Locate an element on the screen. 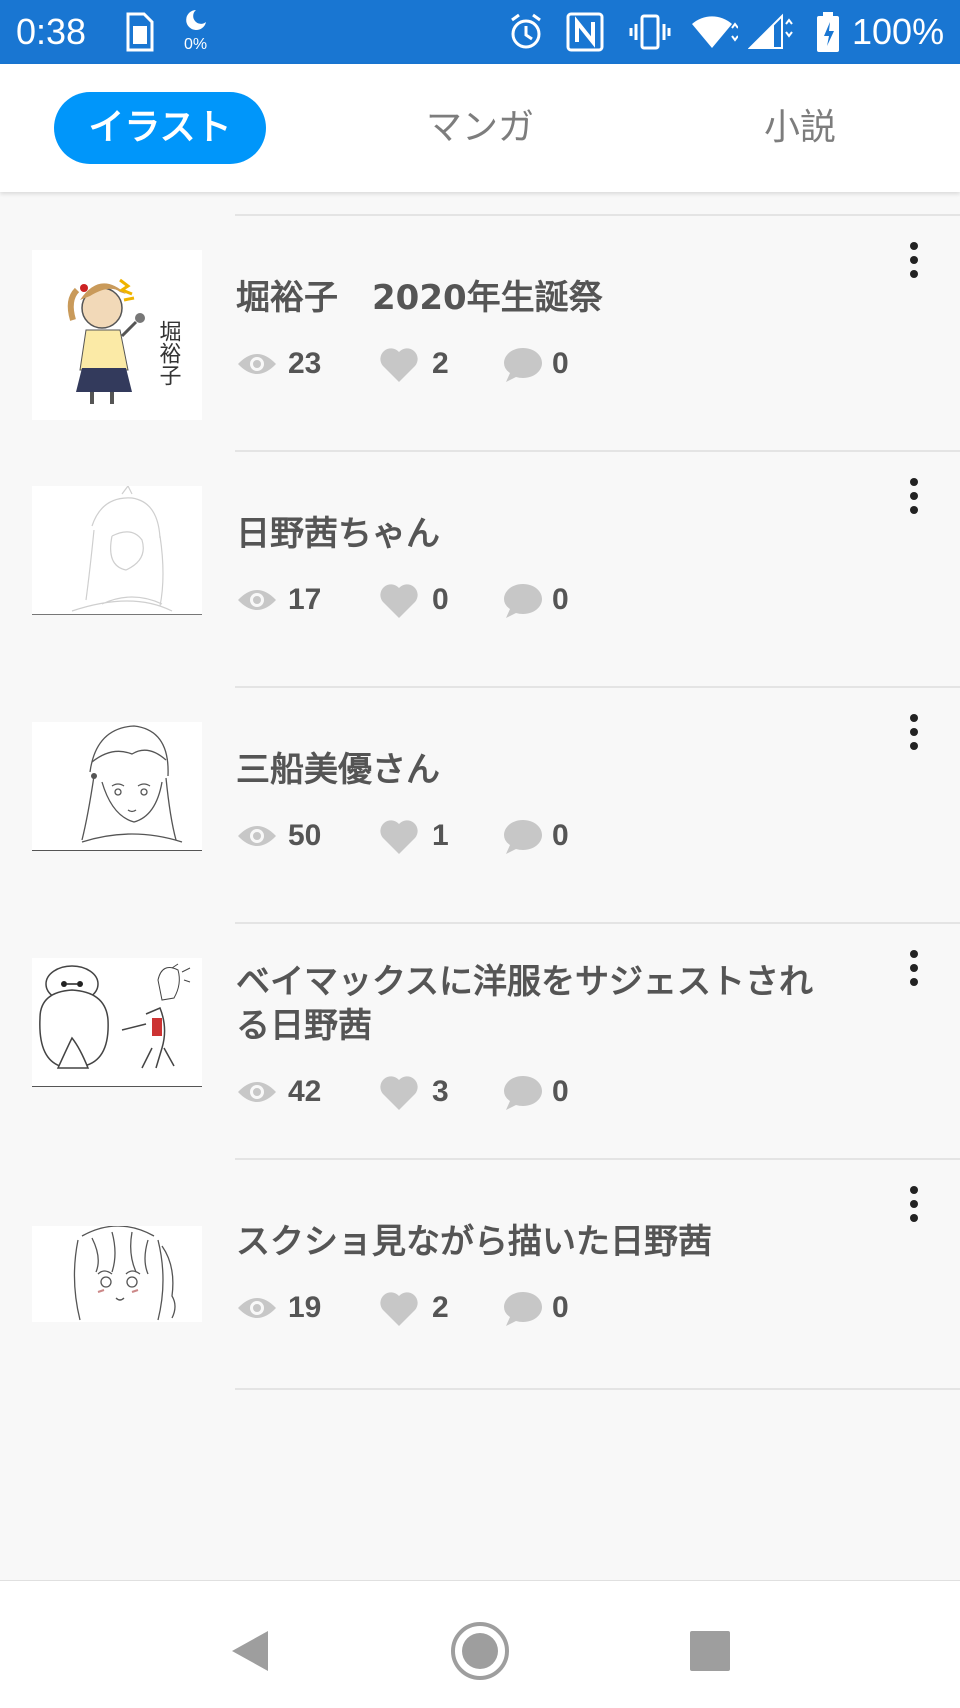 The image size is (960, 1708). work-title: 日野茜ちゃん is located at coordinates (556, 534).